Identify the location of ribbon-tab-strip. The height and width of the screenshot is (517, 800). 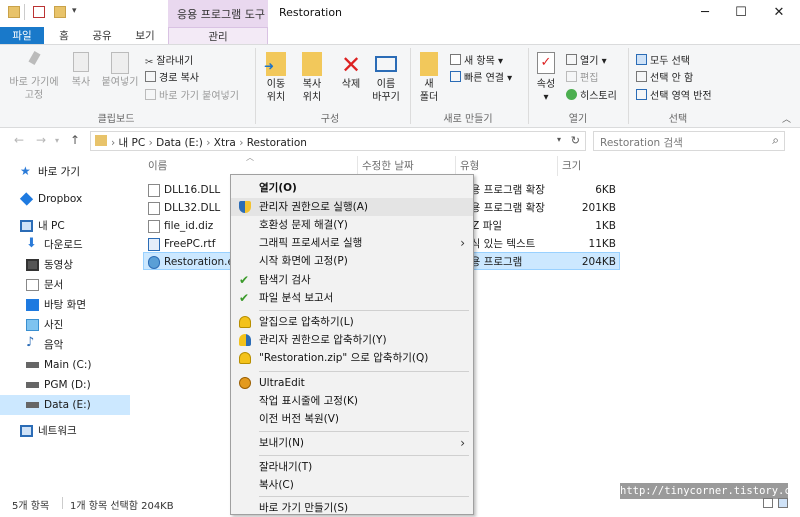
(400, 35).